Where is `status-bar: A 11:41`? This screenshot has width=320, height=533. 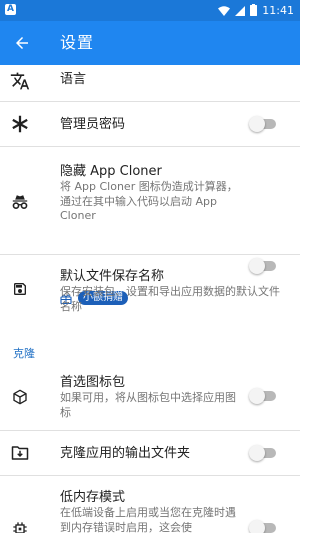 status-bar: A 11:41 is located at coordinates (150, 10).